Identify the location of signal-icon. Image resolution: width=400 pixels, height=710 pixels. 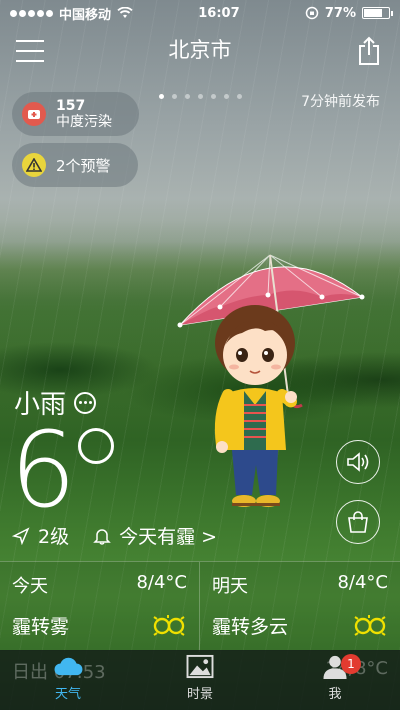
(31, 13).